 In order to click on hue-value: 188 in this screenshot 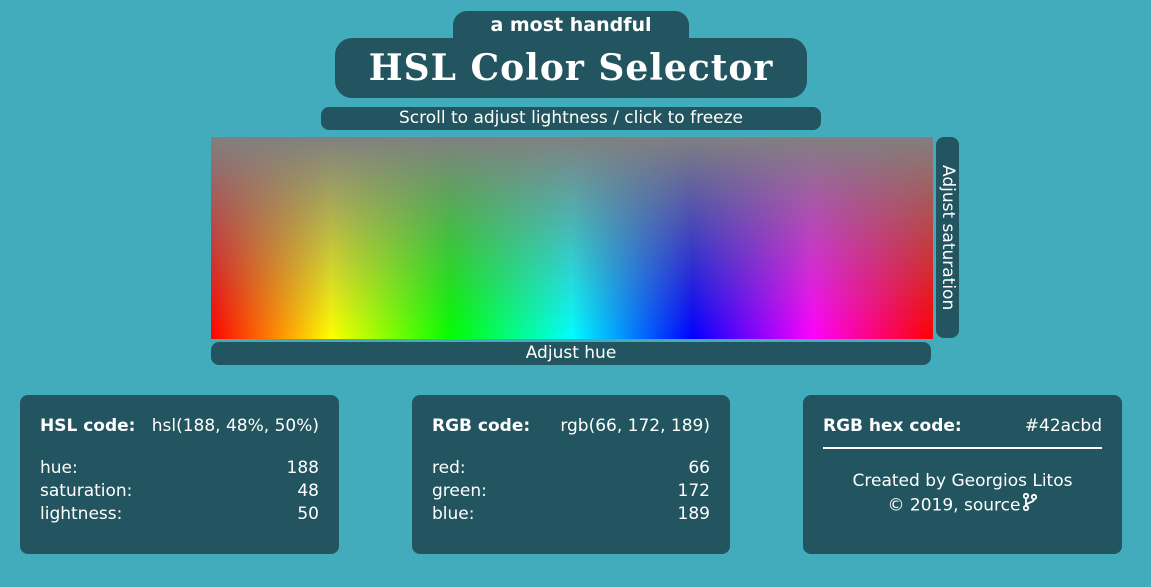, I will do `click(302, 468)`.